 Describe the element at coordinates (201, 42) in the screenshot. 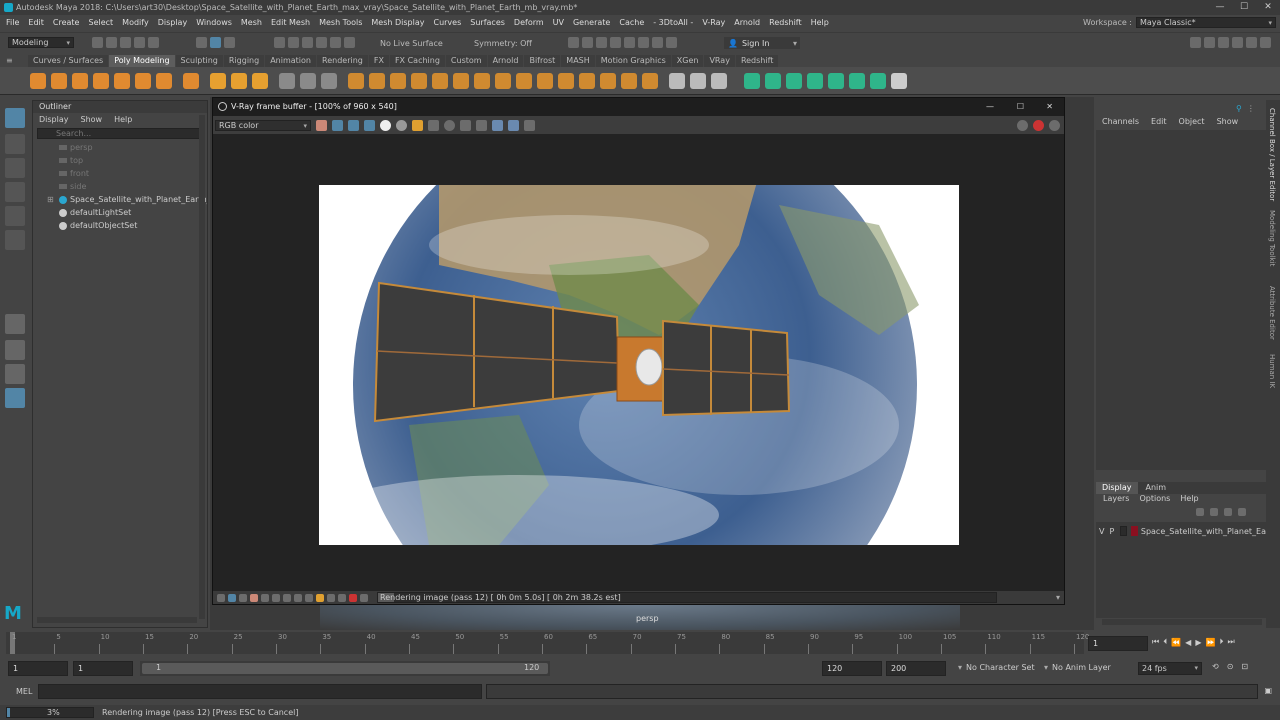

I see `select-hierarchy-icon` at that location.